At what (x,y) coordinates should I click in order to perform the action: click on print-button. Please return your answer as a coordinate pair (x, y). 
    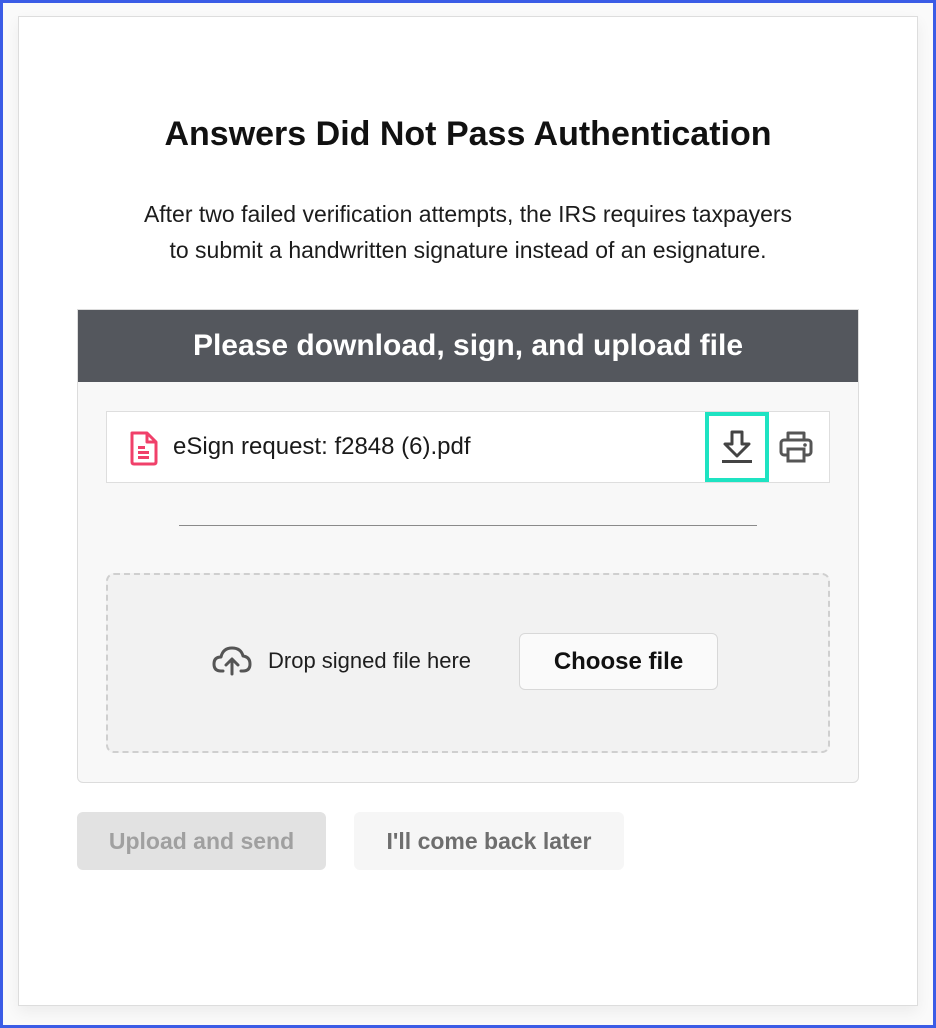
    Looking at the image, I should click on (796, 447).